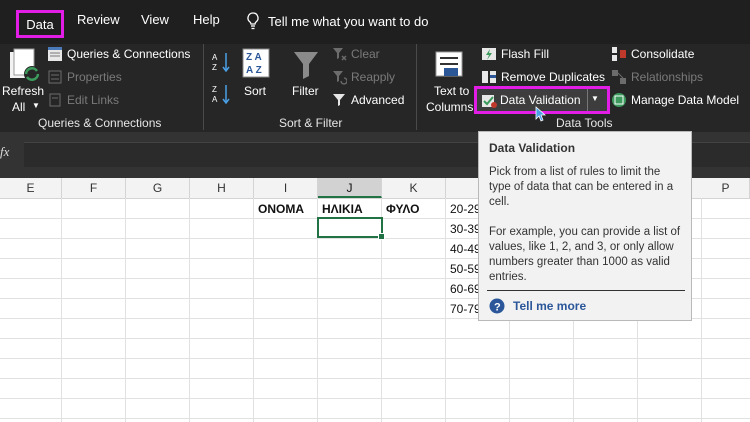 The image size is (750, 422). I want to click on function-icon: fx, so click(4, 152).